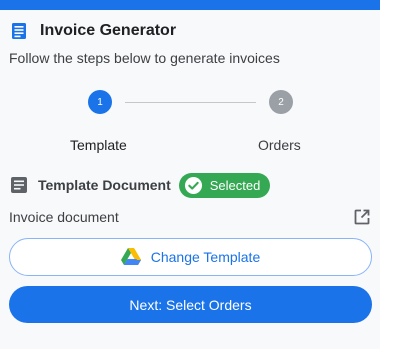  Describe the element at coordinates (190, 102) in the screenshot. I see `step-connector` at that location.